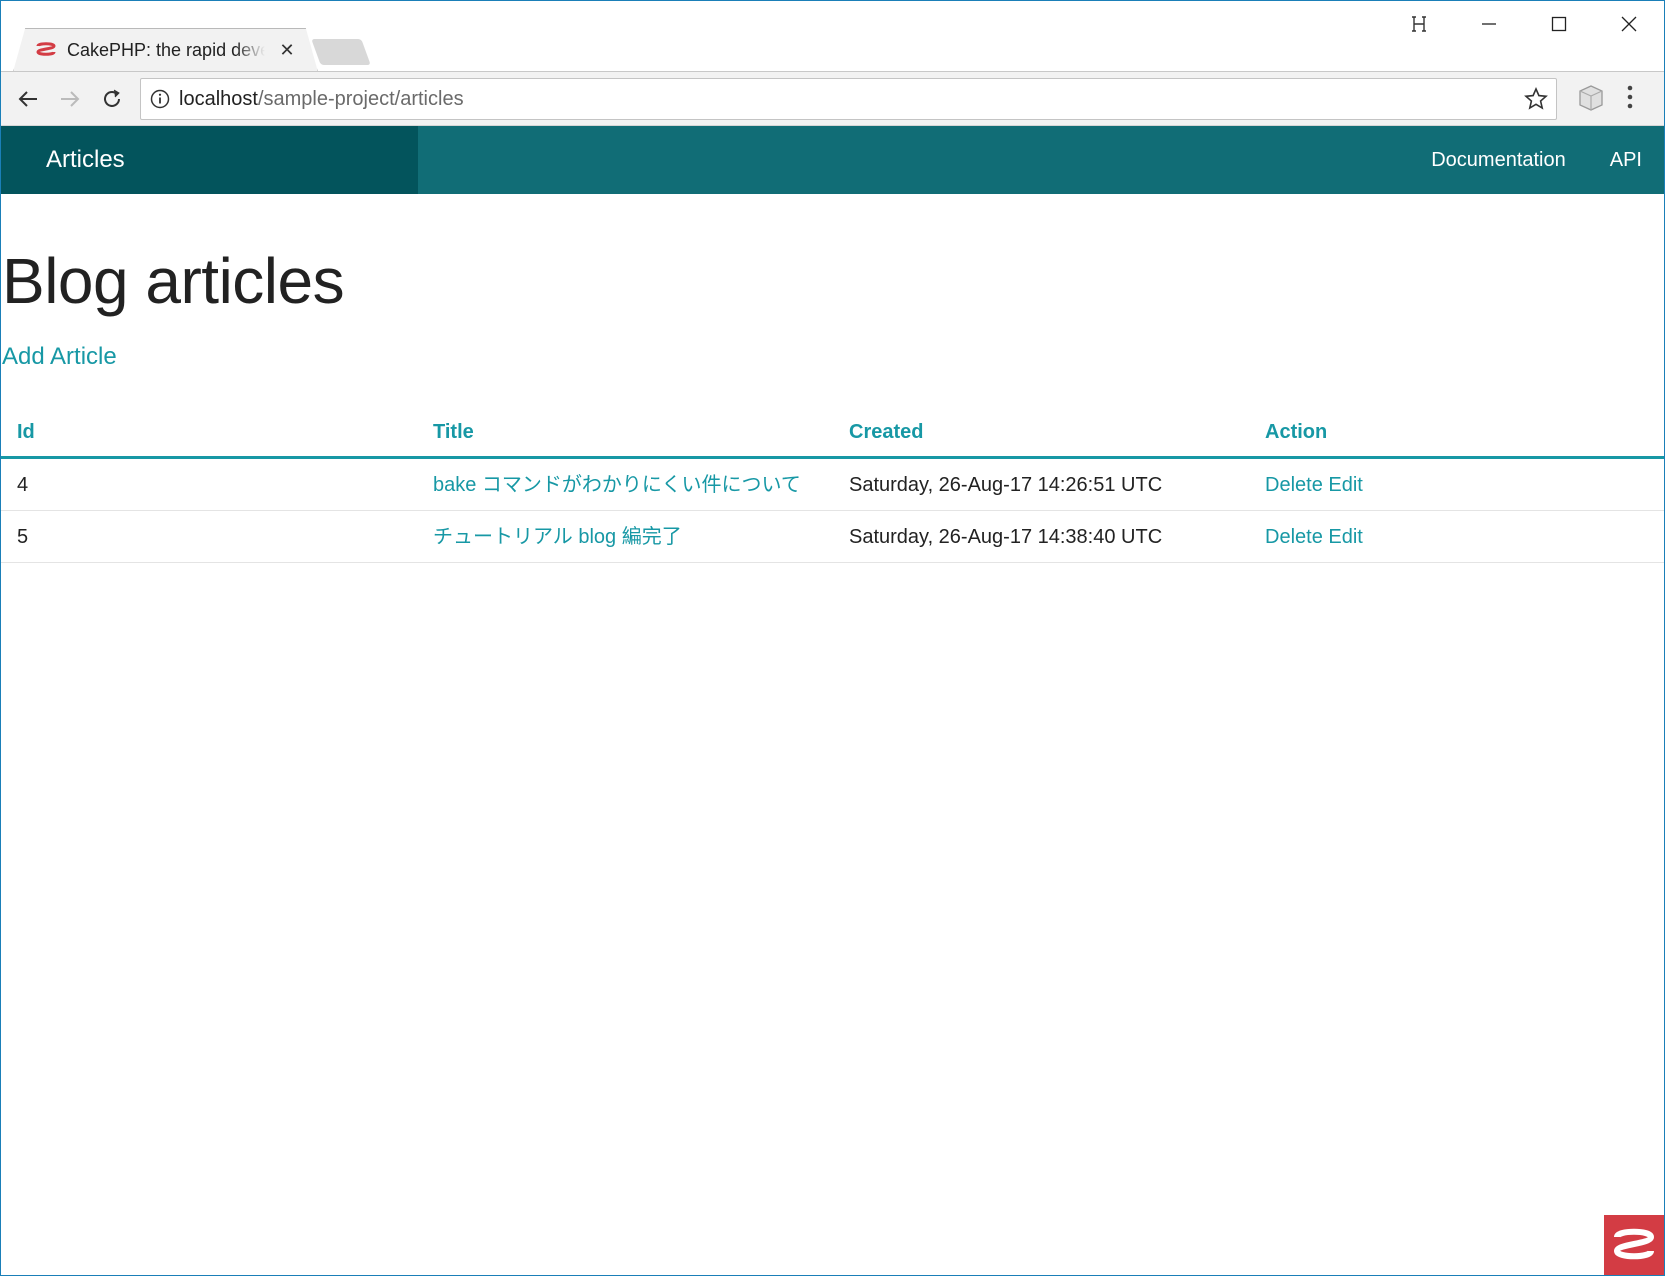 Image resolution: width=1665 pixels, height=1276 pixels. I want to click on article-created: Saturday, 26-Aug-17 14:26:51 UTC, so click(1041, 484).